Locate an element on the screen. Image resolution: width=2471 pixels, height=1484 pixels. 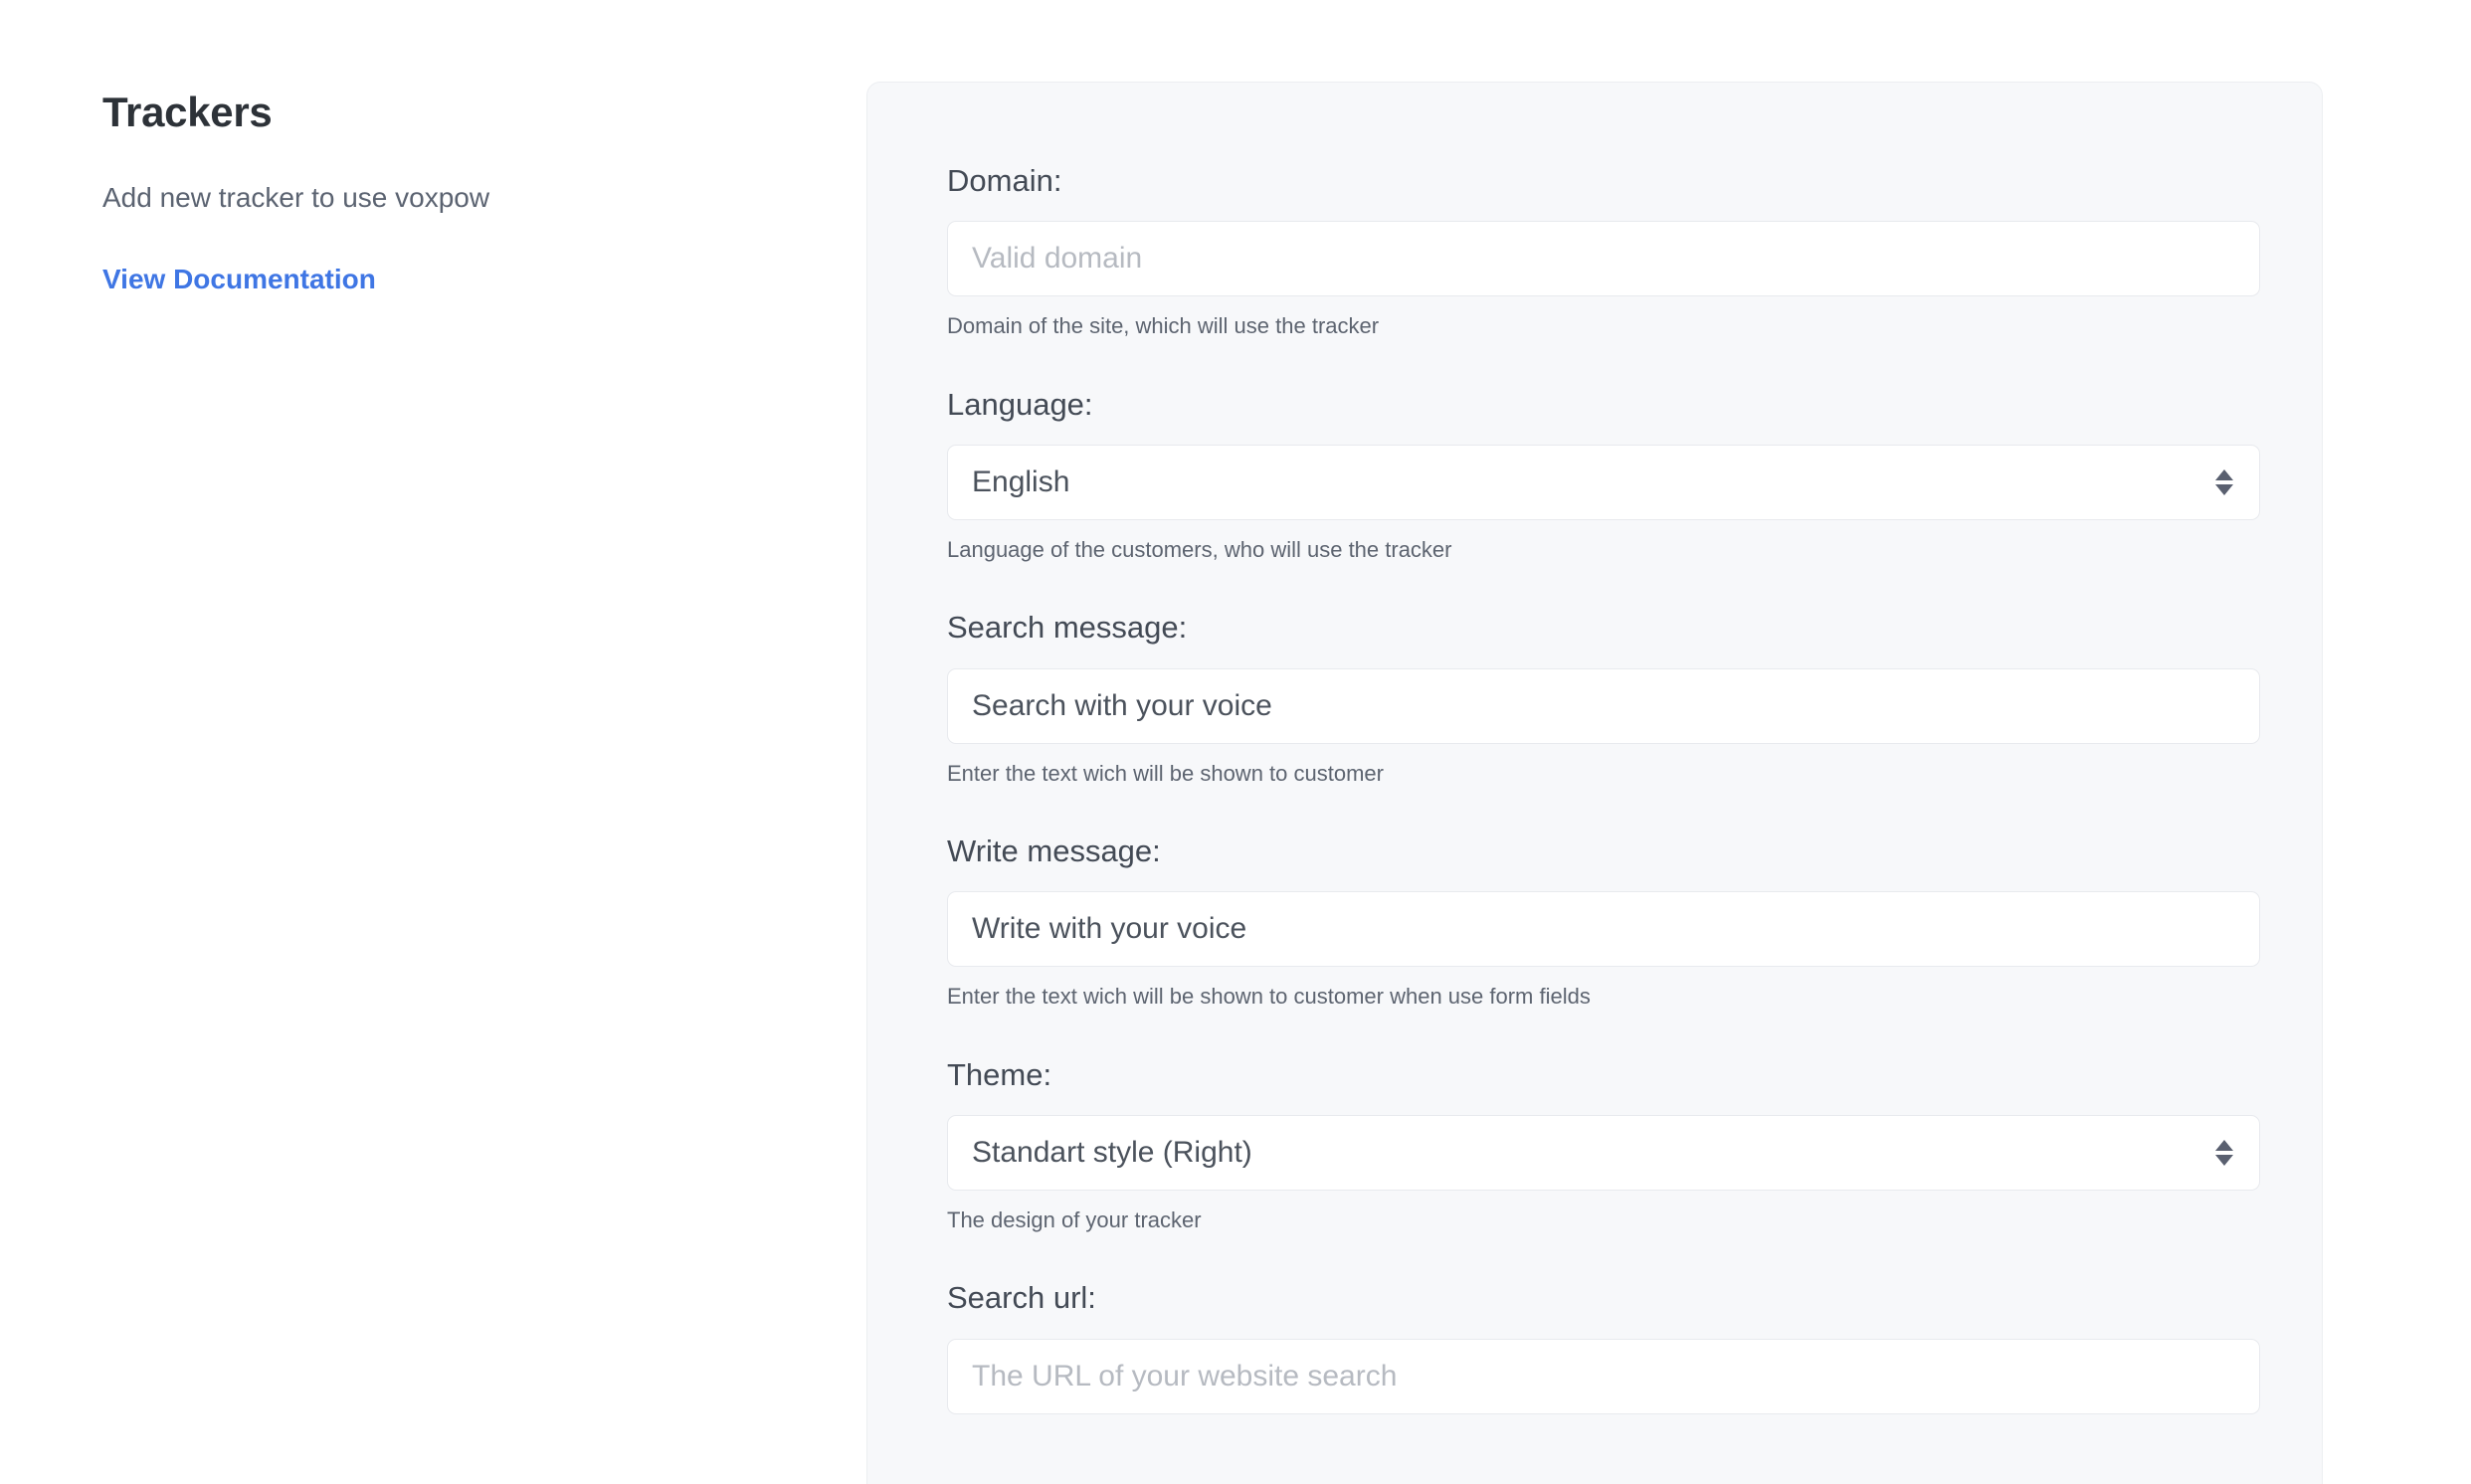
language-select-value: English is located at coordinates (1021, 482).